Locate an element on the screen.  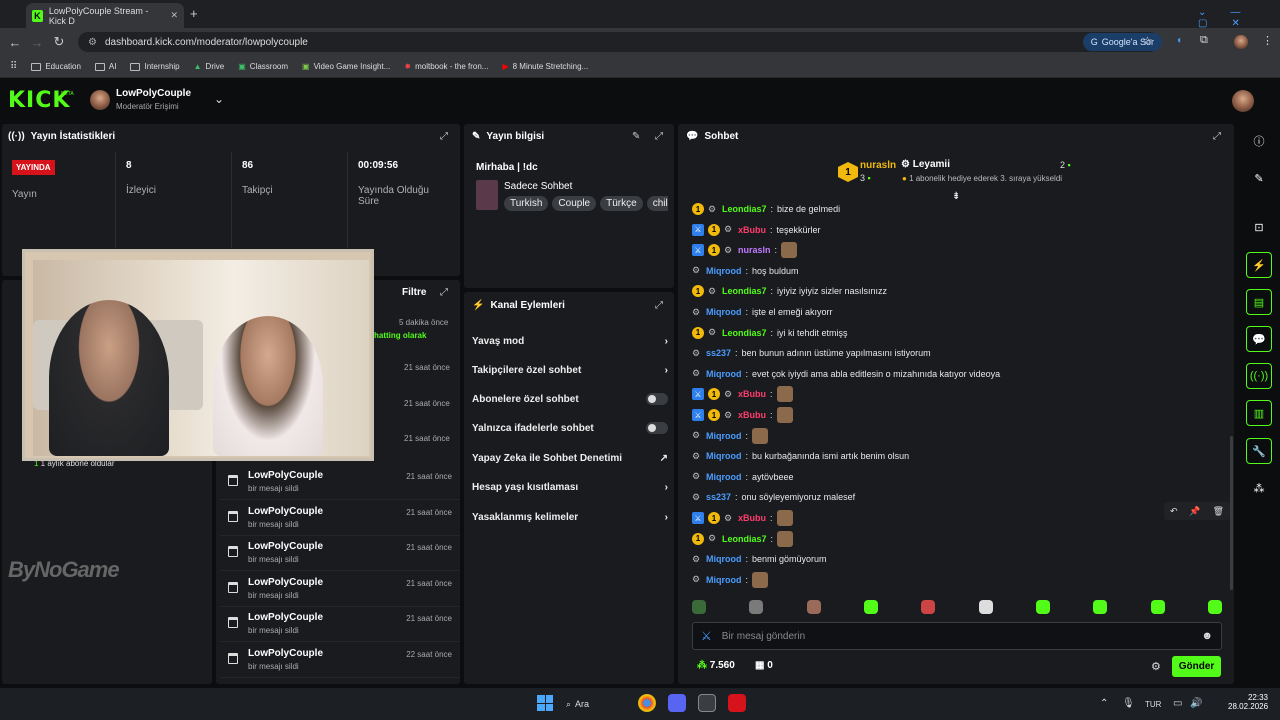
reply-icon: ↶ is located at coordinates (1174, 511).